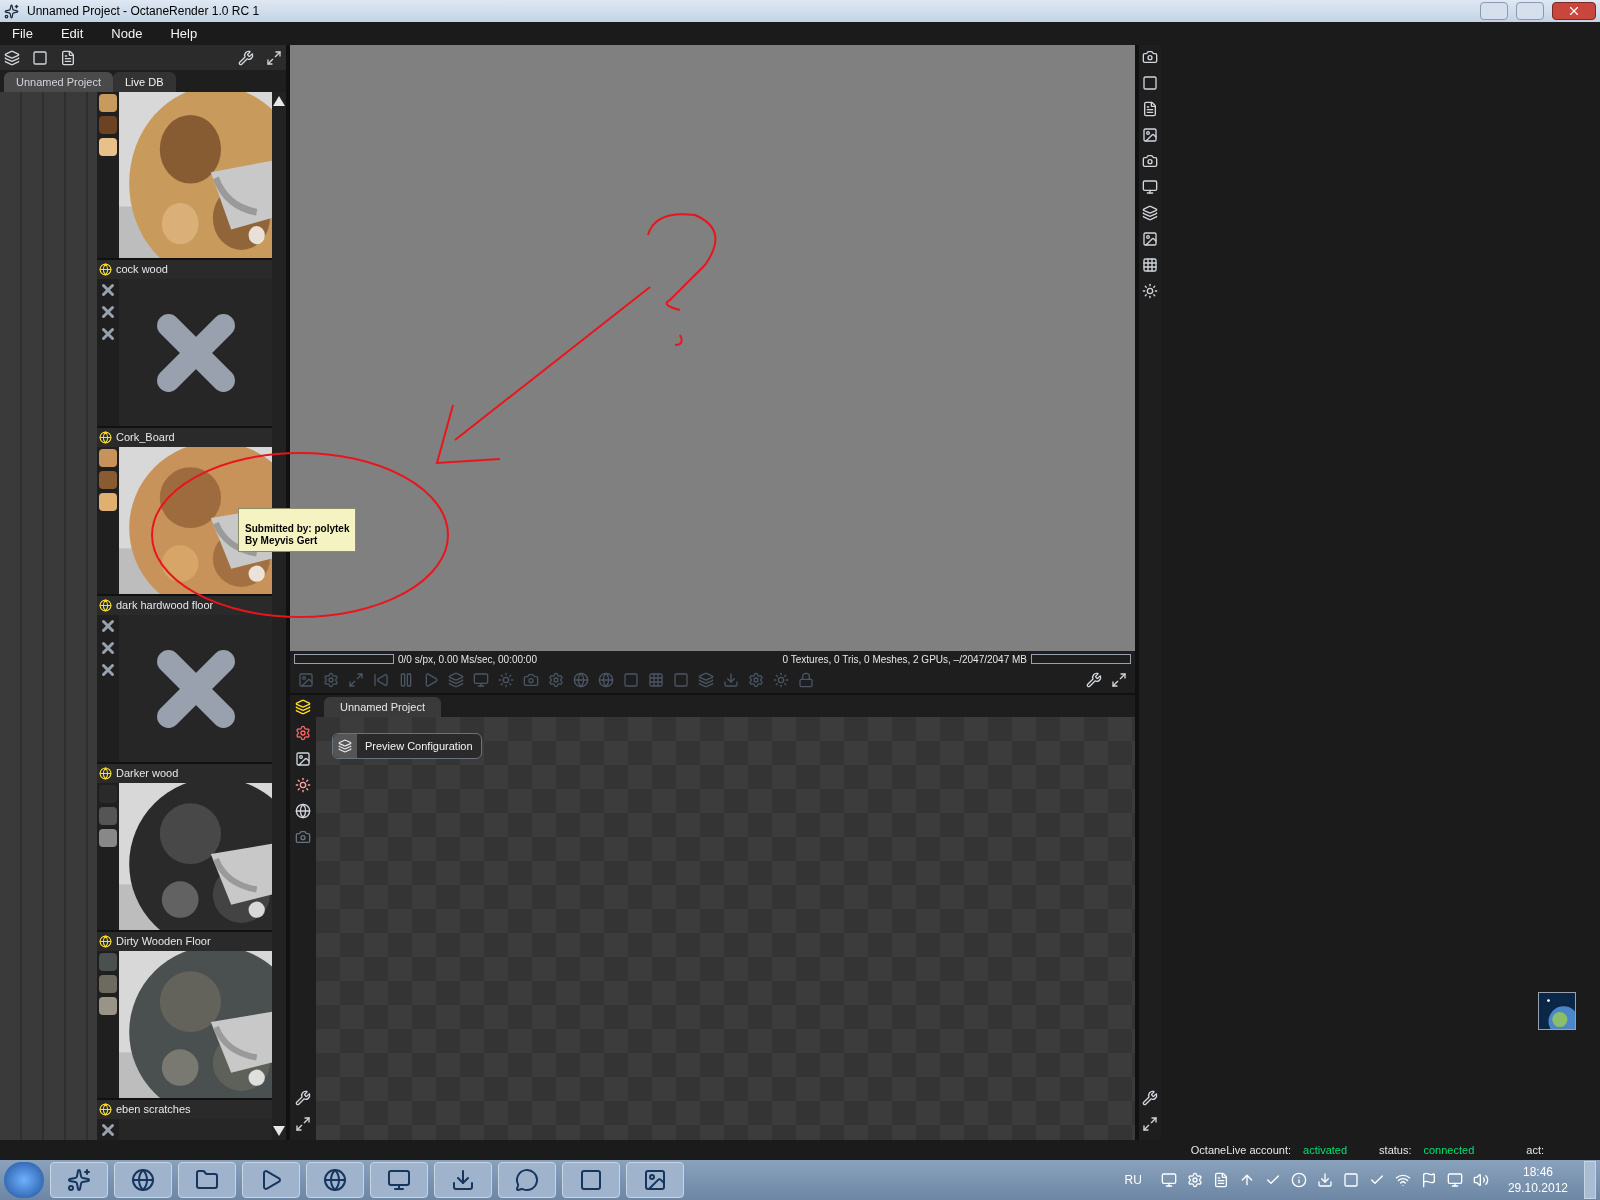  Describe the element at coordinates (904, 659) in the screenshot. I see `scene-stats: 0 Textures, 0 Tris, 0 Meshes, 2 GPUs, –/2047/2047 MB` at that location.